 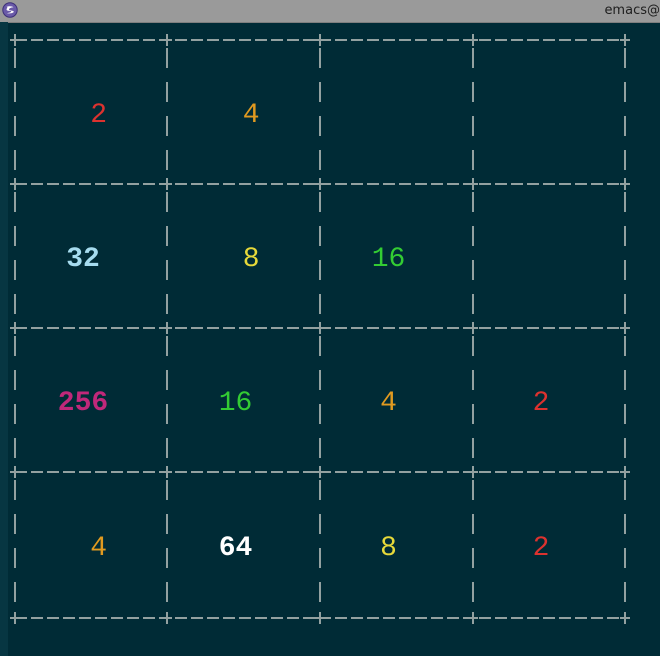 What do you see at coordinates (4, 339) in the screenshot?
I see `left-fringe` at bounding box center [4, 339].